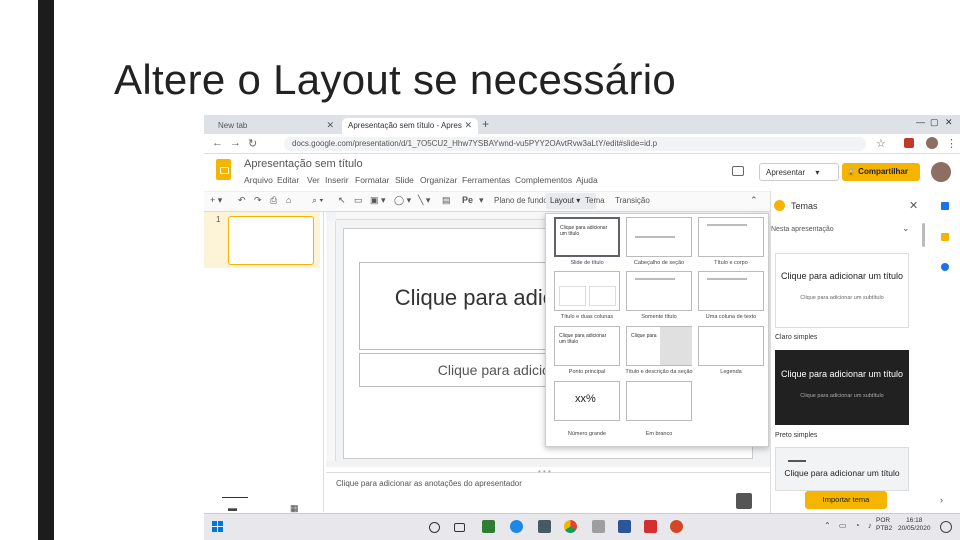 The image size is (960, 540). Describe the element at coordinates (595, 200) in the screenshot. I see `theme-button: Tema` at that location.